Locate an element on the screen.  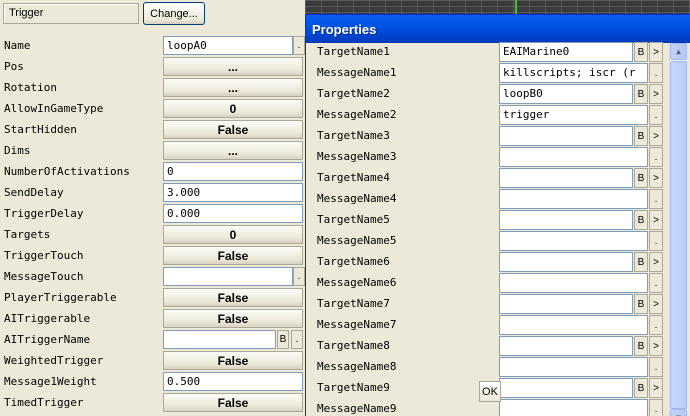
property-row: MessageTouch. is located at coordinates (152, 276).